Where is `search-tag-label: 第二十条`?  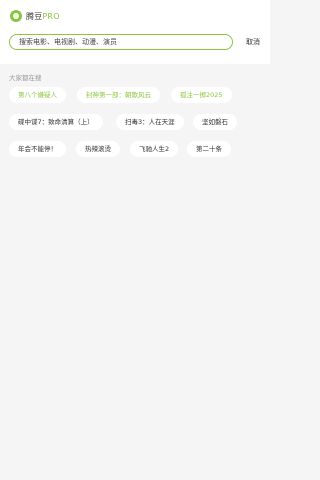 search-tag-label: 第二十条 is located at coordinates (209, 149).